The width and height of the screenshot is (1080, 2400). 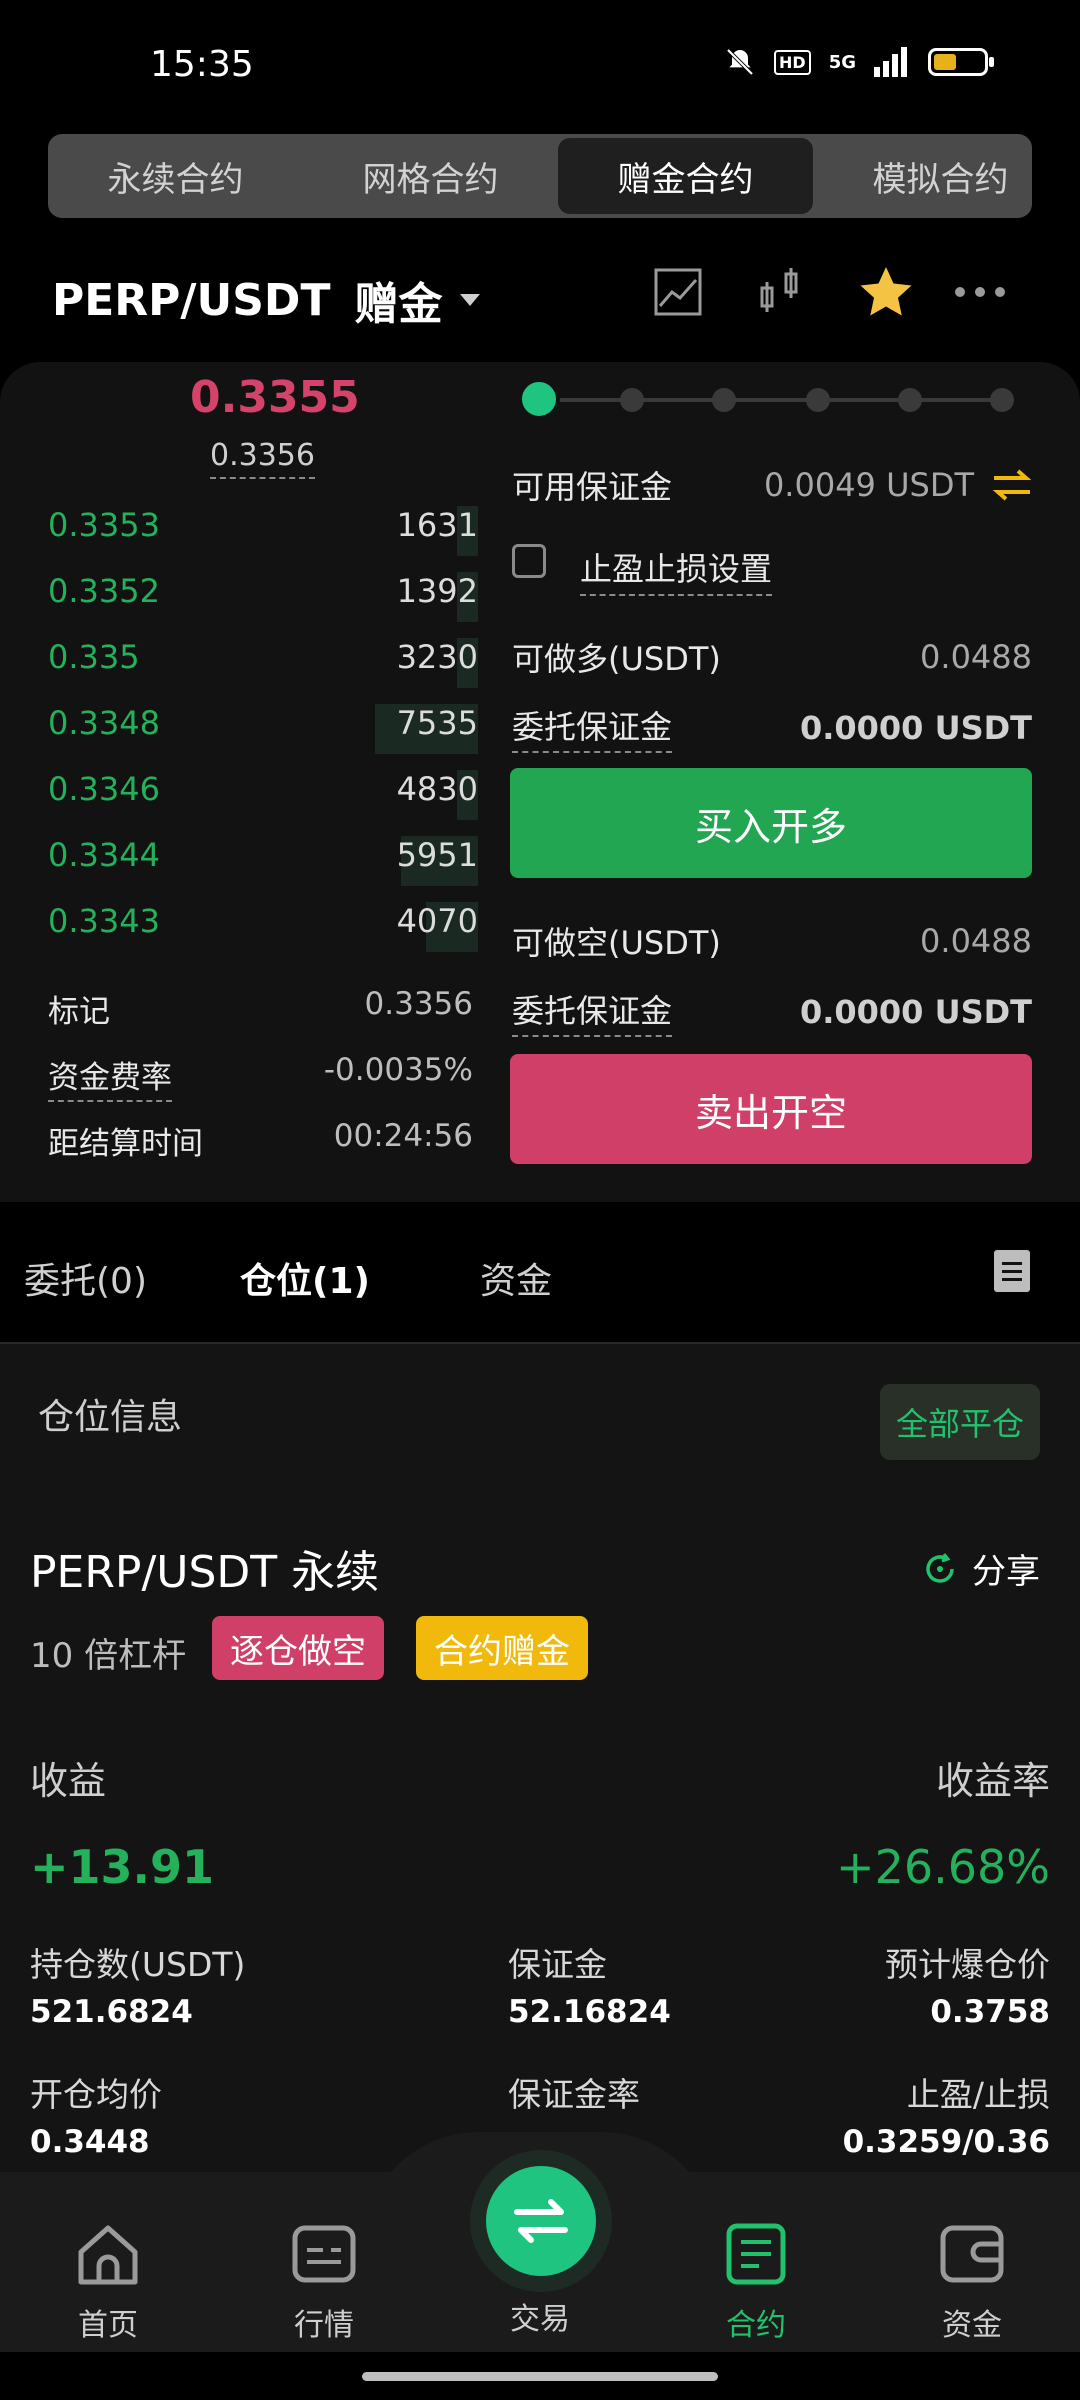 I want to click on last-price: 0.3355, so click(x=275, y=397).